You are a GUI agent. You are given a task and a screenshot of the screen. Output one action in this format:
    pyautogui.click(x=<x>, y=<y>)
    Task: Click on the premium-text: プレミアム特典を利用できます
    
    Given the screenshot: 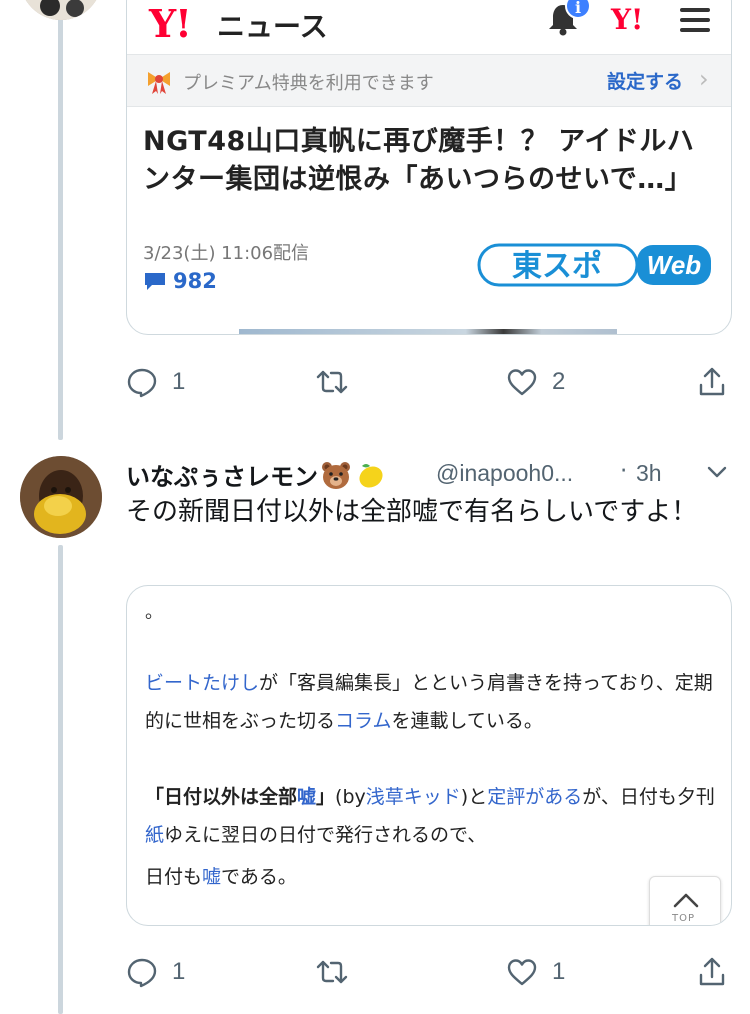 What is the action you would take?
    pyautogui.click(x=308, y=83)
    